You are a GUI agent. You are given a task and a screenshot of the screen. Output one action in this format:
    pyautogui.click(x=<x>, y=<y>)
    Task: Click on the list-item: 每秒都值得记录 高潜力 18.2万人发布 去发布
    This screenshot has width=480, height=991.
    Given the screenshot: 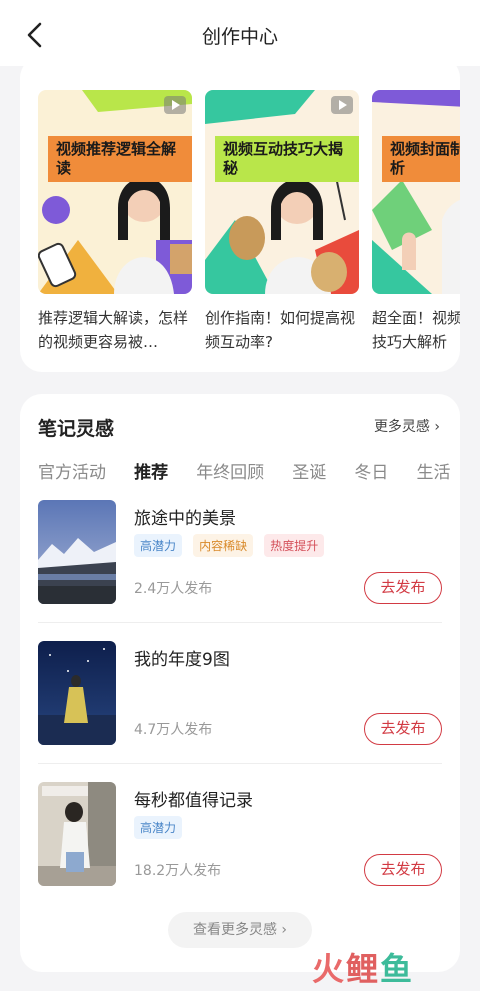 What is the action you would take?
    pyautogui.click(x=240, y=834)
    